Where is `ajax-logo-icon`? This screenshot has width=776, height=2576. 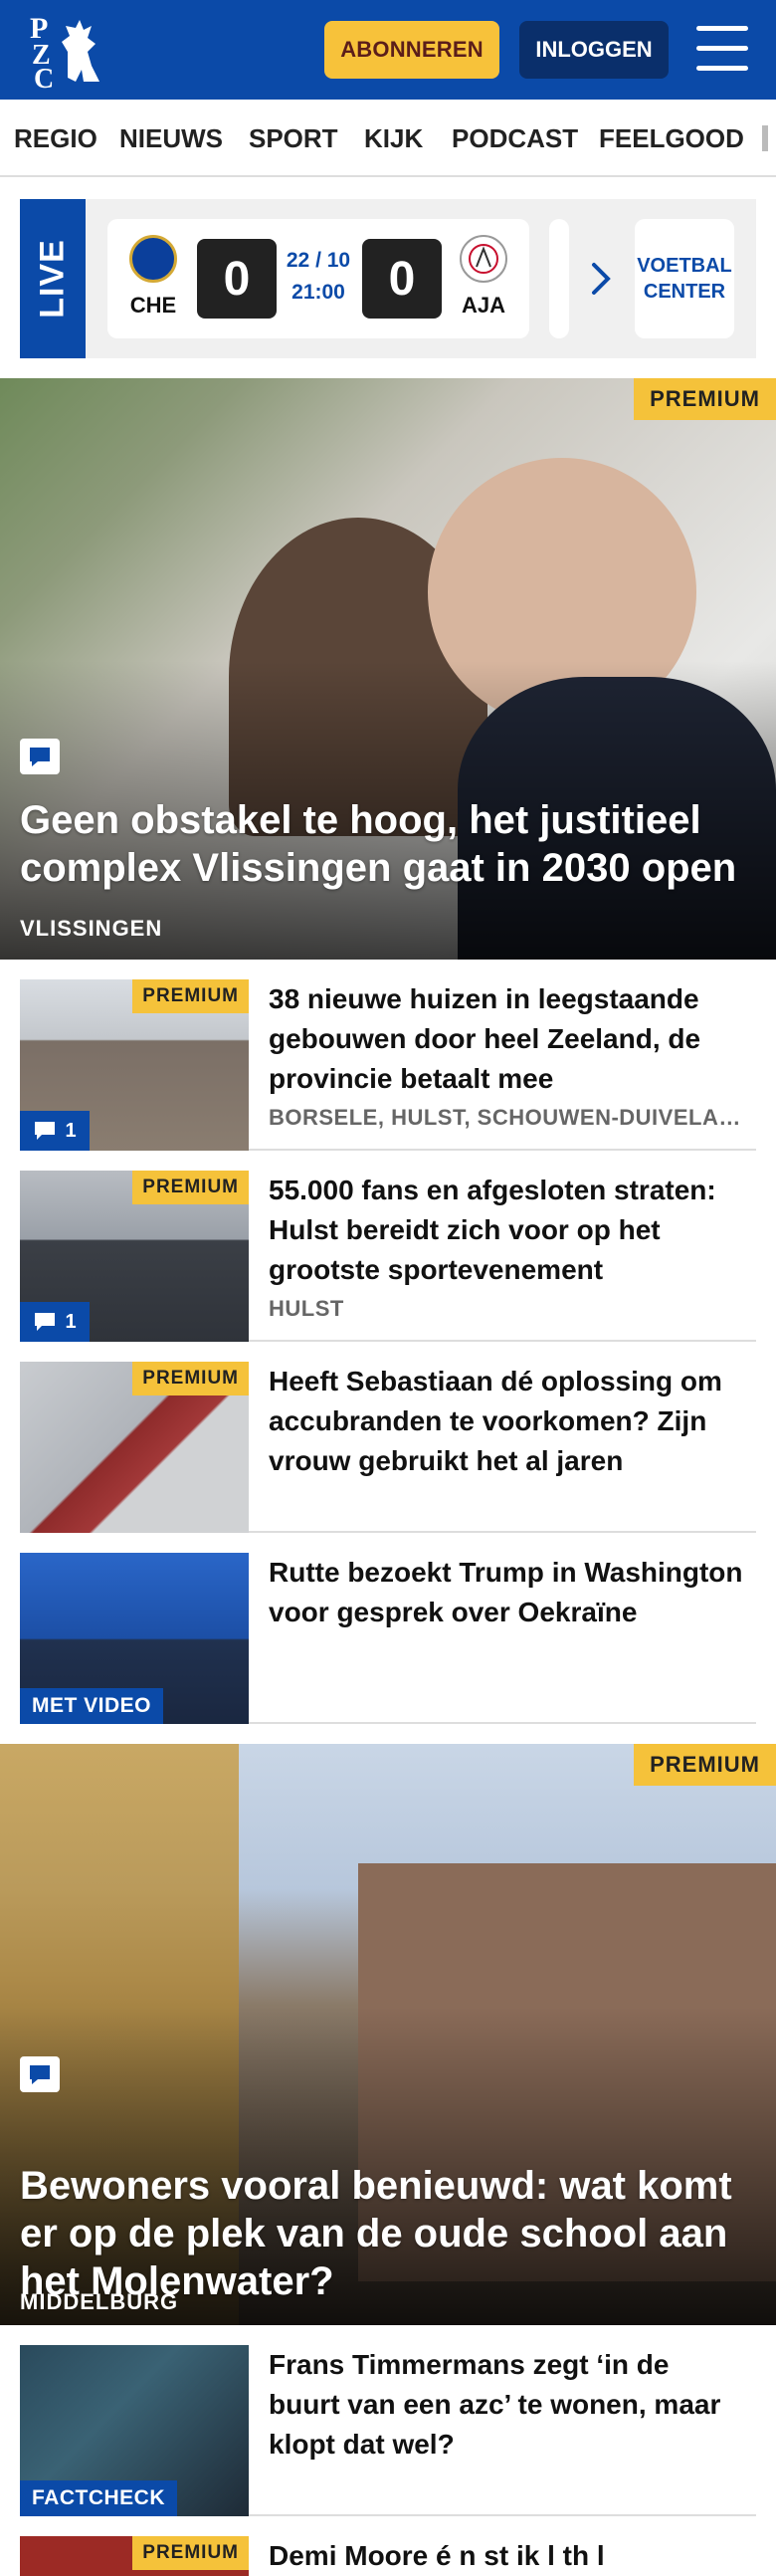
ajax-logo-icon is located at coordinates (483, 259).